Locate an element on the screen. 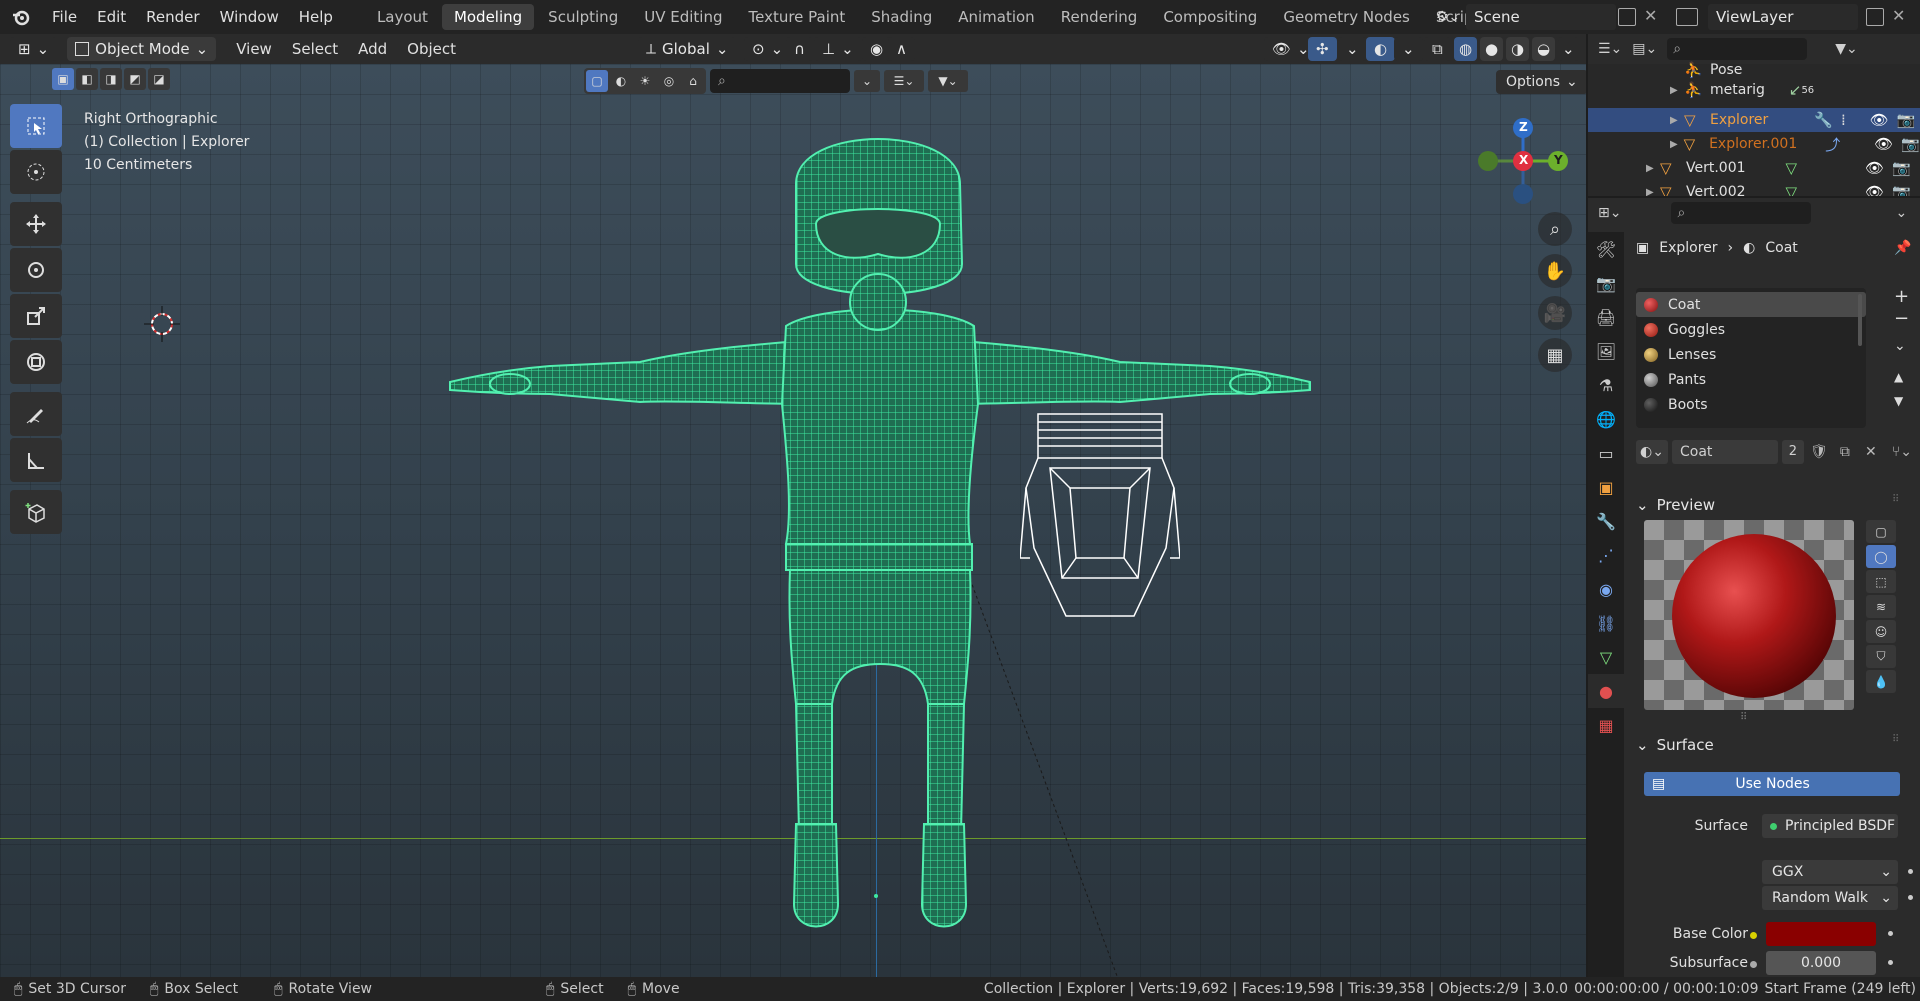  select-extend-icon: ◧ is located at coordinates (87, 79).